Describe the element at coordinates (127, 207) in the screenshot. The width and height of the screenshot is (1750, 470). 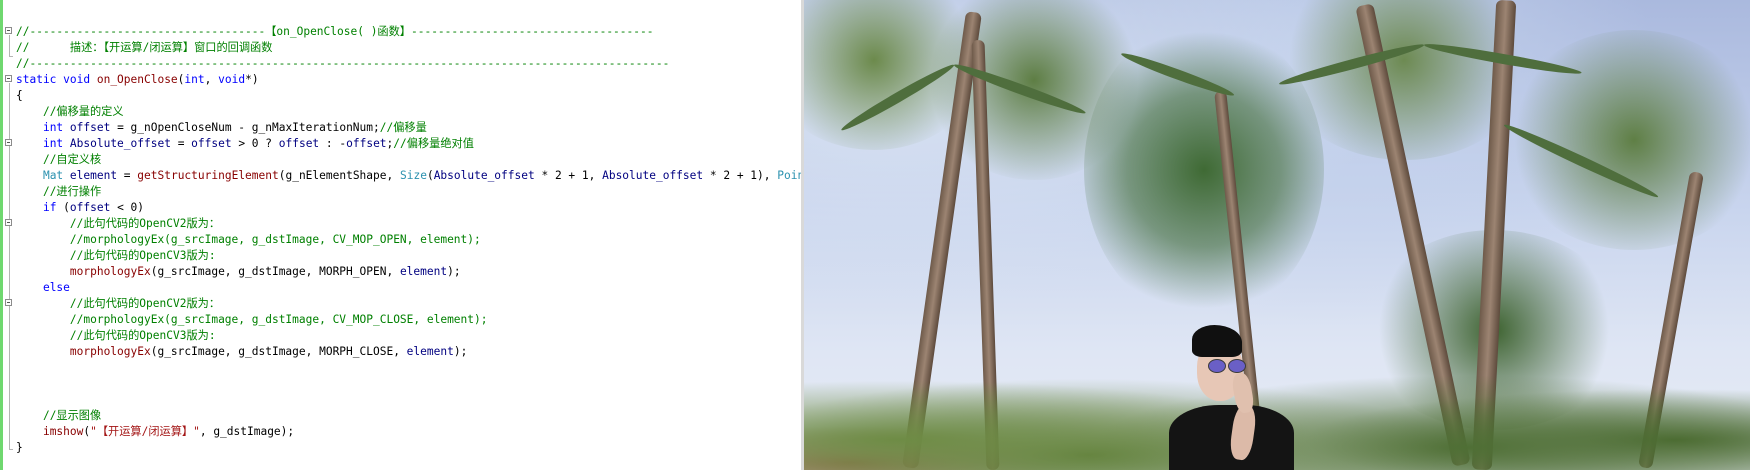
I see `code-token: < 0)` at that location.